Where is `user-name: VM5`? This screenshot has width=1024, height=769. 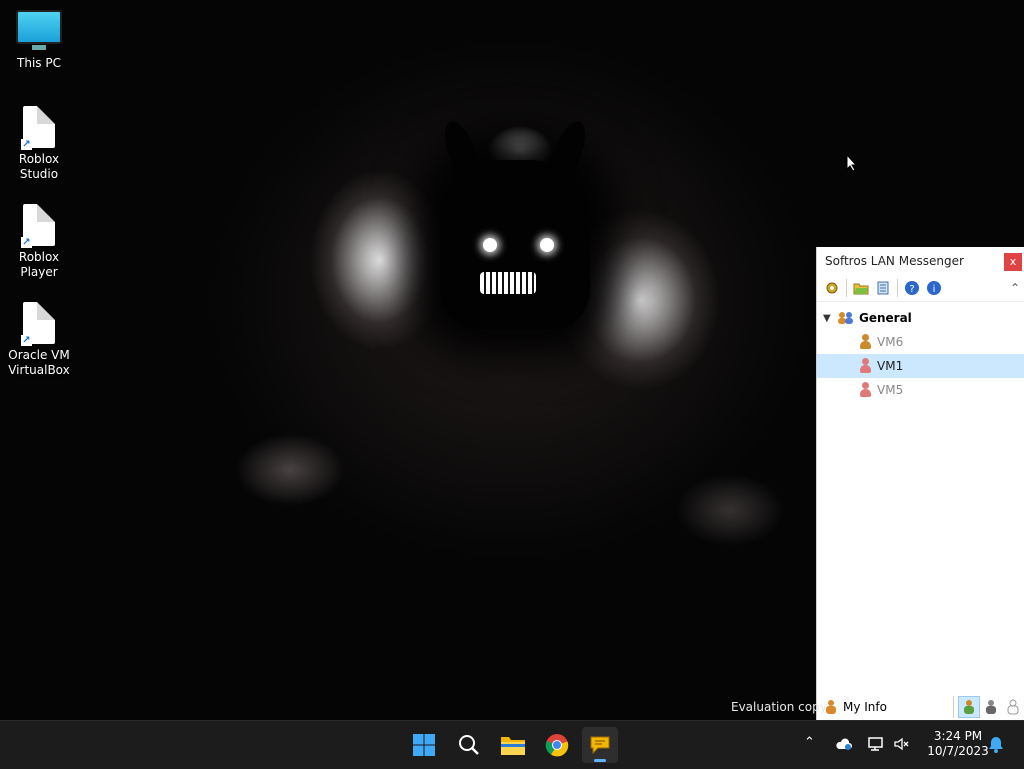
user-name: VM5 is located at coordinates (890, 390).